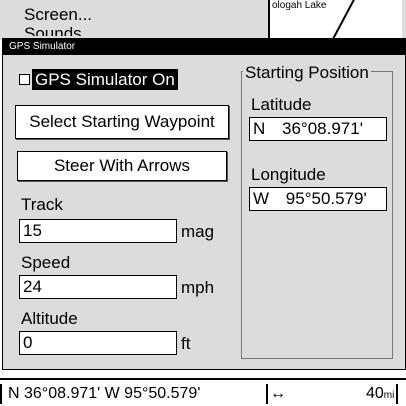 The image size is (406, 406). I want to click on longitude-input: W 95°50.579', so click(318, 199).